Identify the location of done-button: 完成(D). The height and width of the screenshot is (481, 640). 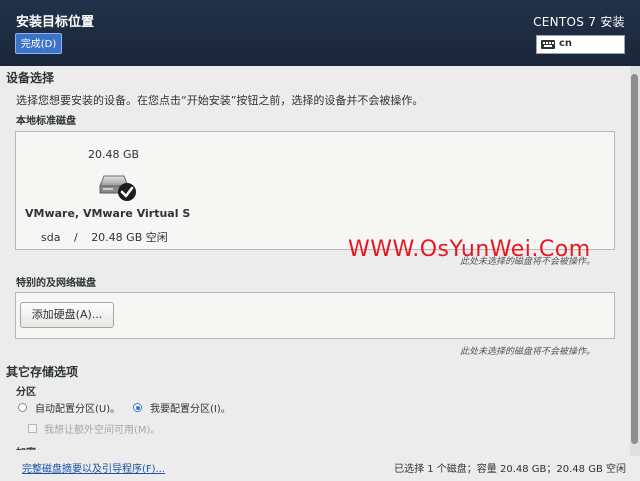
(38, 43).